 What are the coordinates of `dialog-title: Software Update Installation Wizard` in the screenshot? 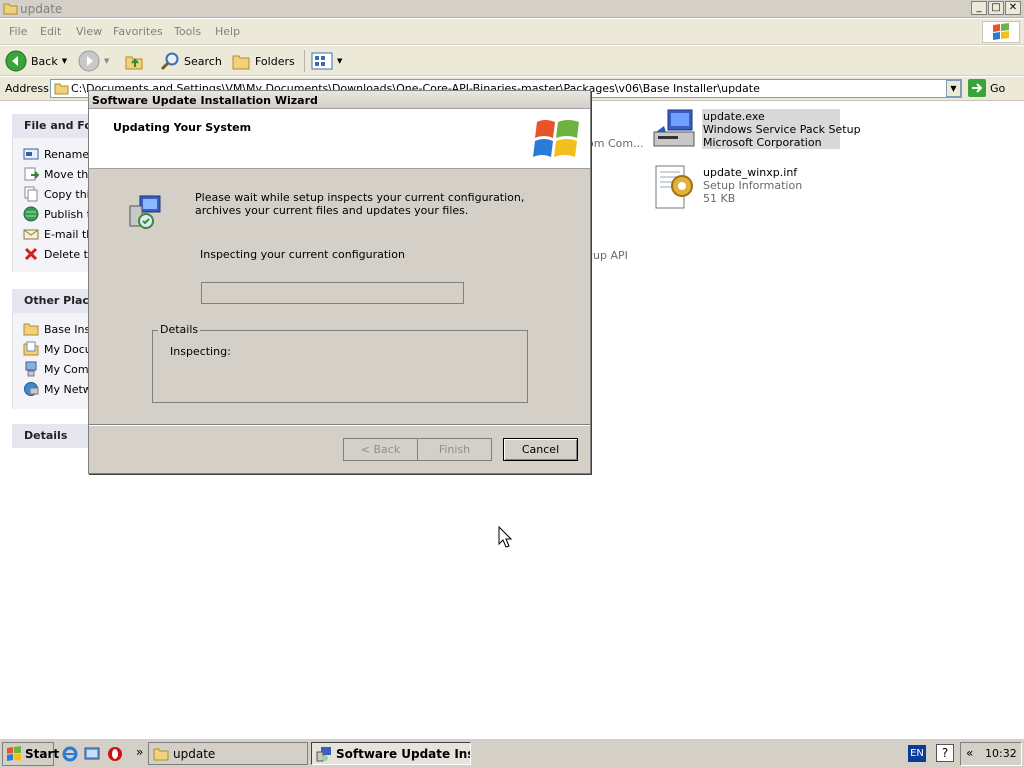 It's located at (339, 100).